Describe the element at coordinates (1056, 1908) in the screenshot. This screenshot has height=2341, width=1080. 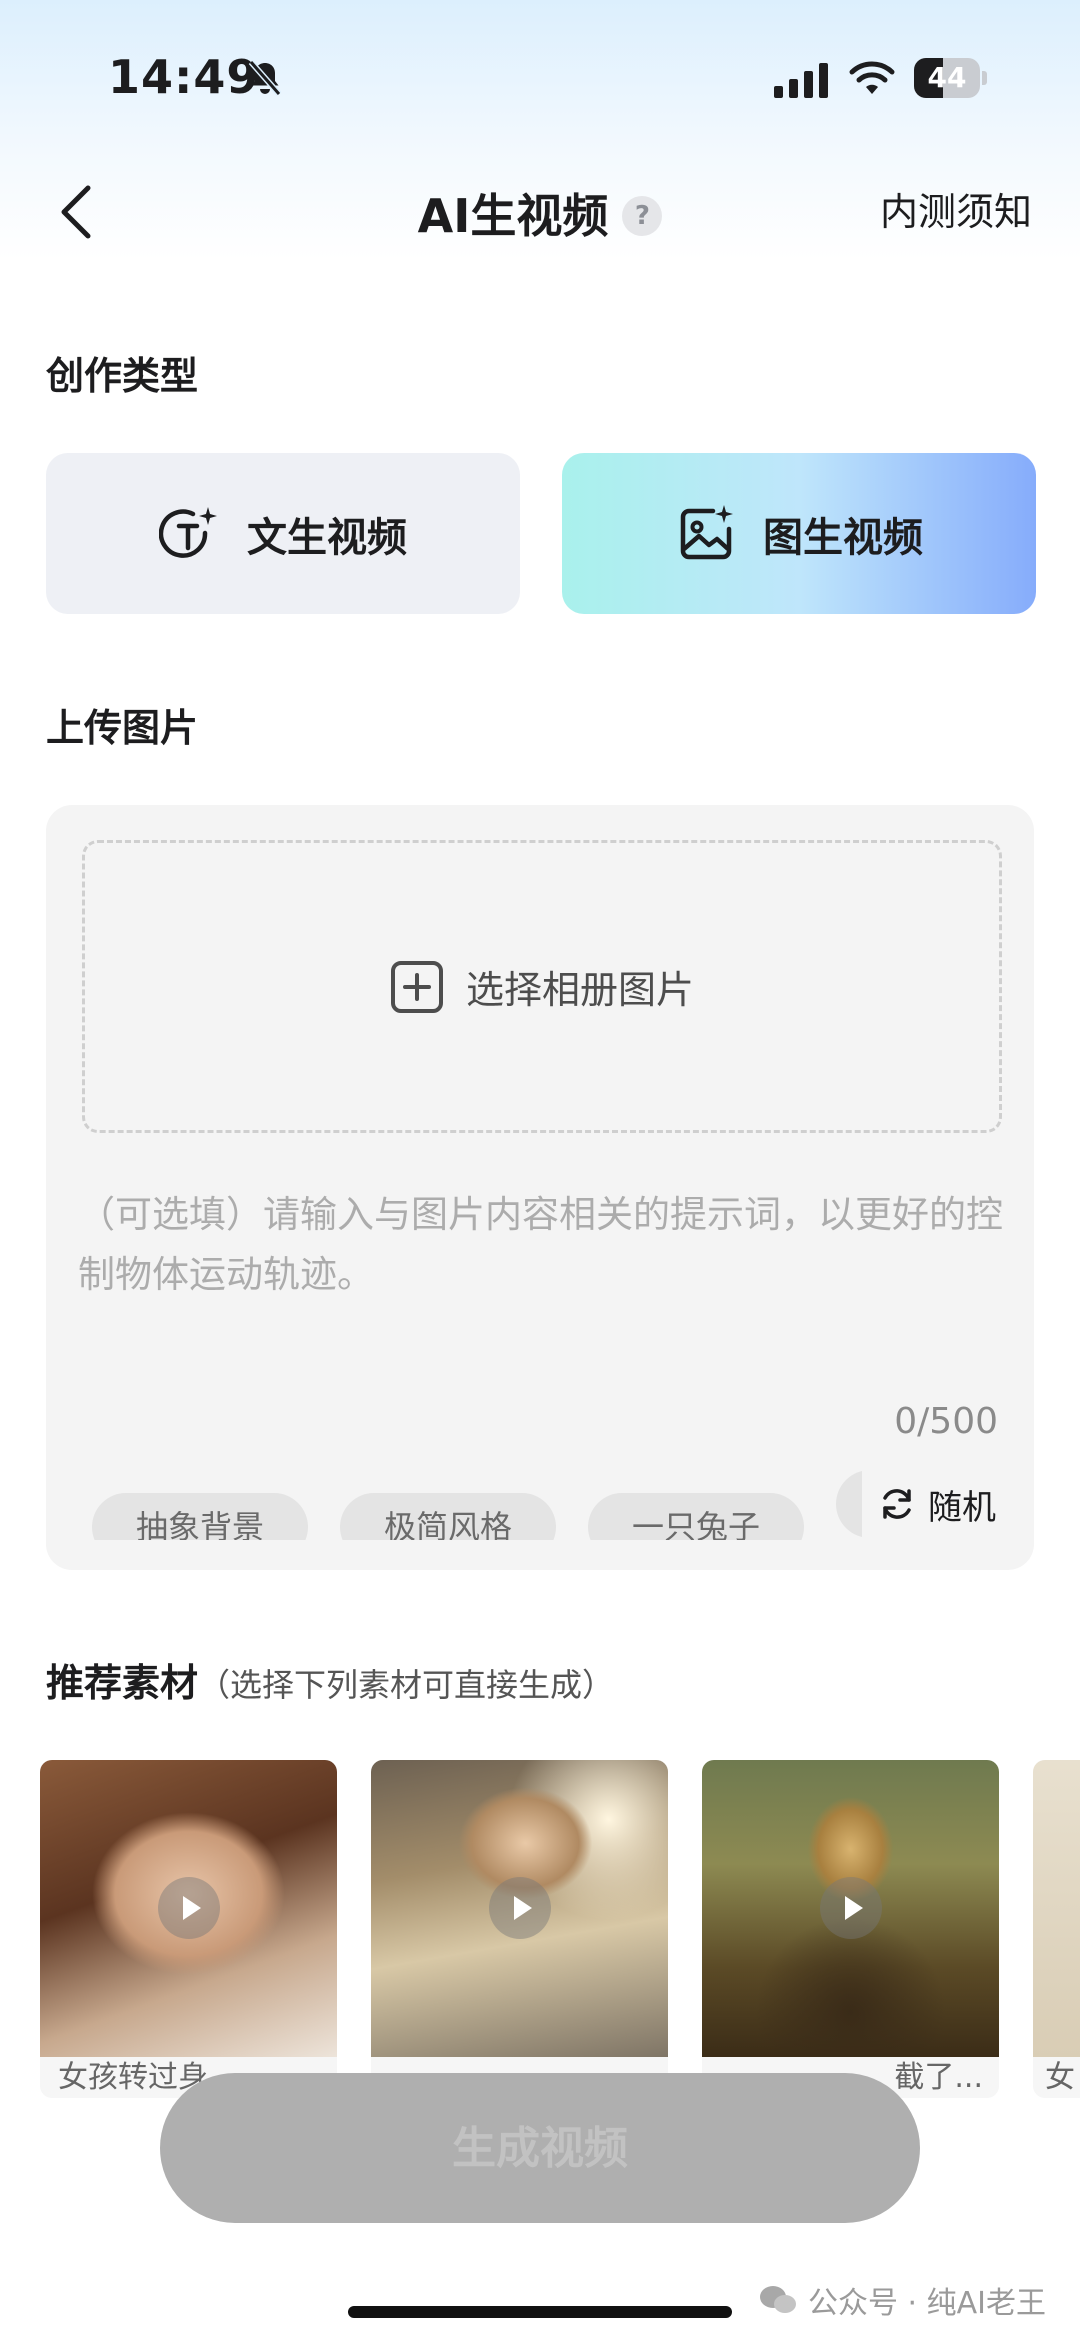
I see `recommend-thumbnail` at that location.